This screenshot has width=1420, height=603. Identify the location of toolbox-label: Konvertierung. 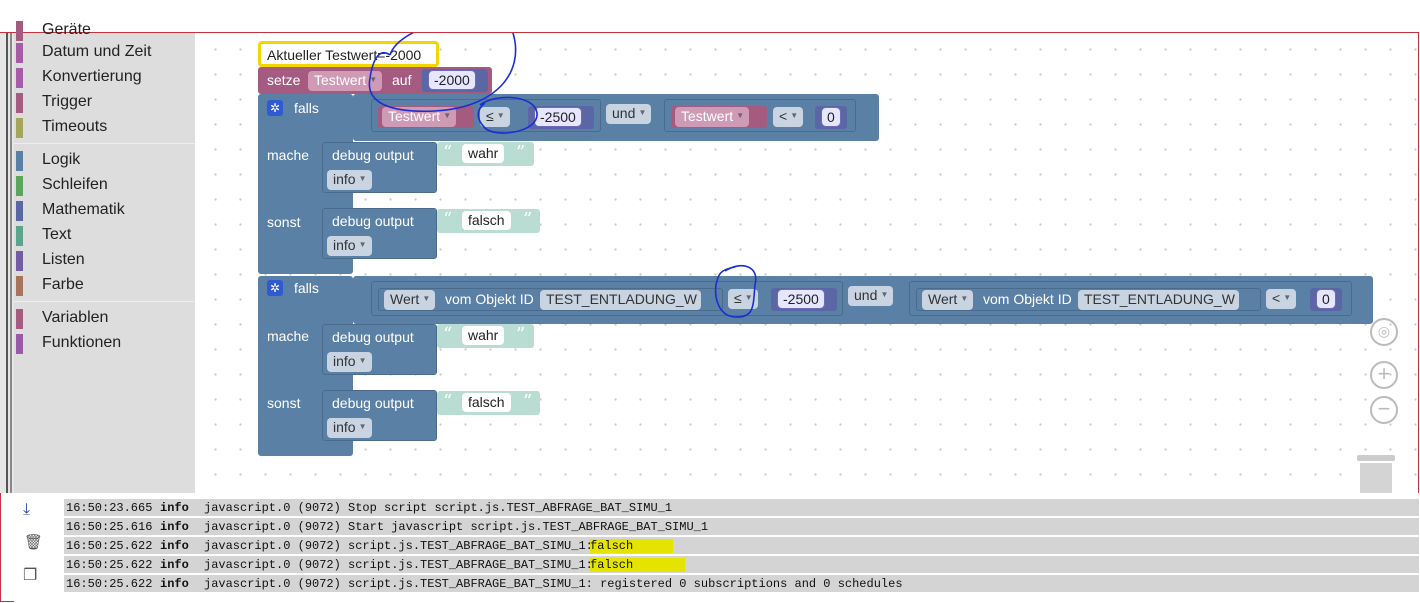
(92, 76).